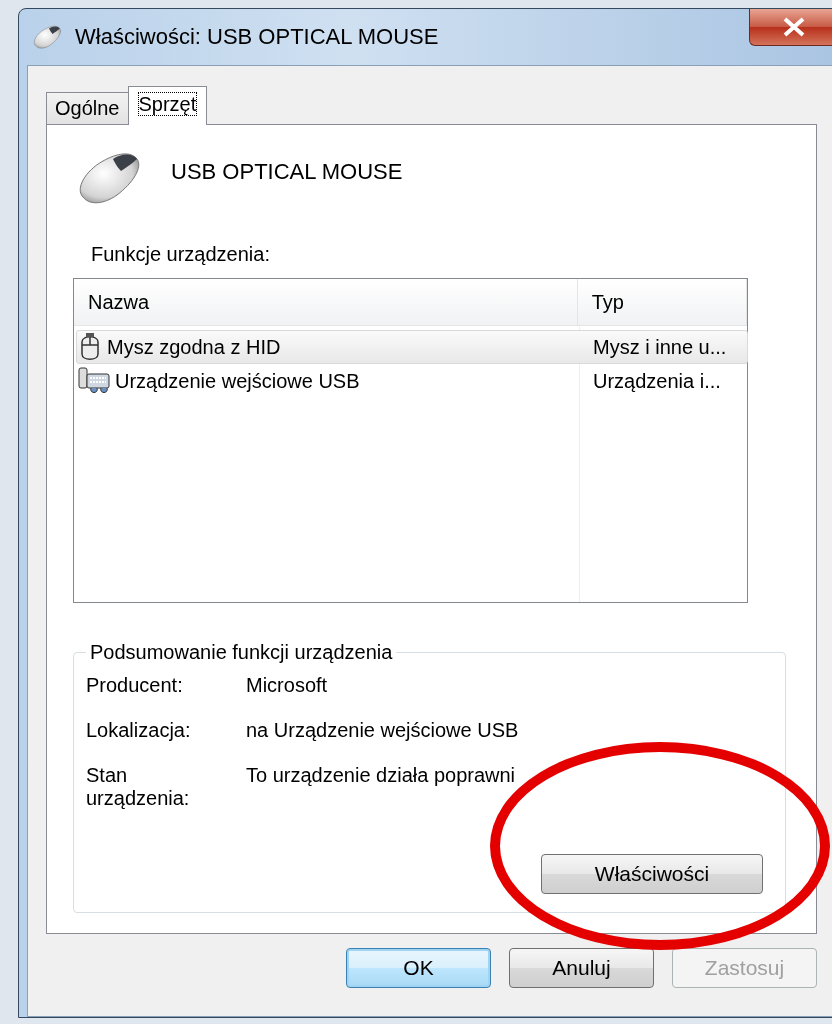  I want to click on field-label: Lokalizacja:, so click(139, 730).